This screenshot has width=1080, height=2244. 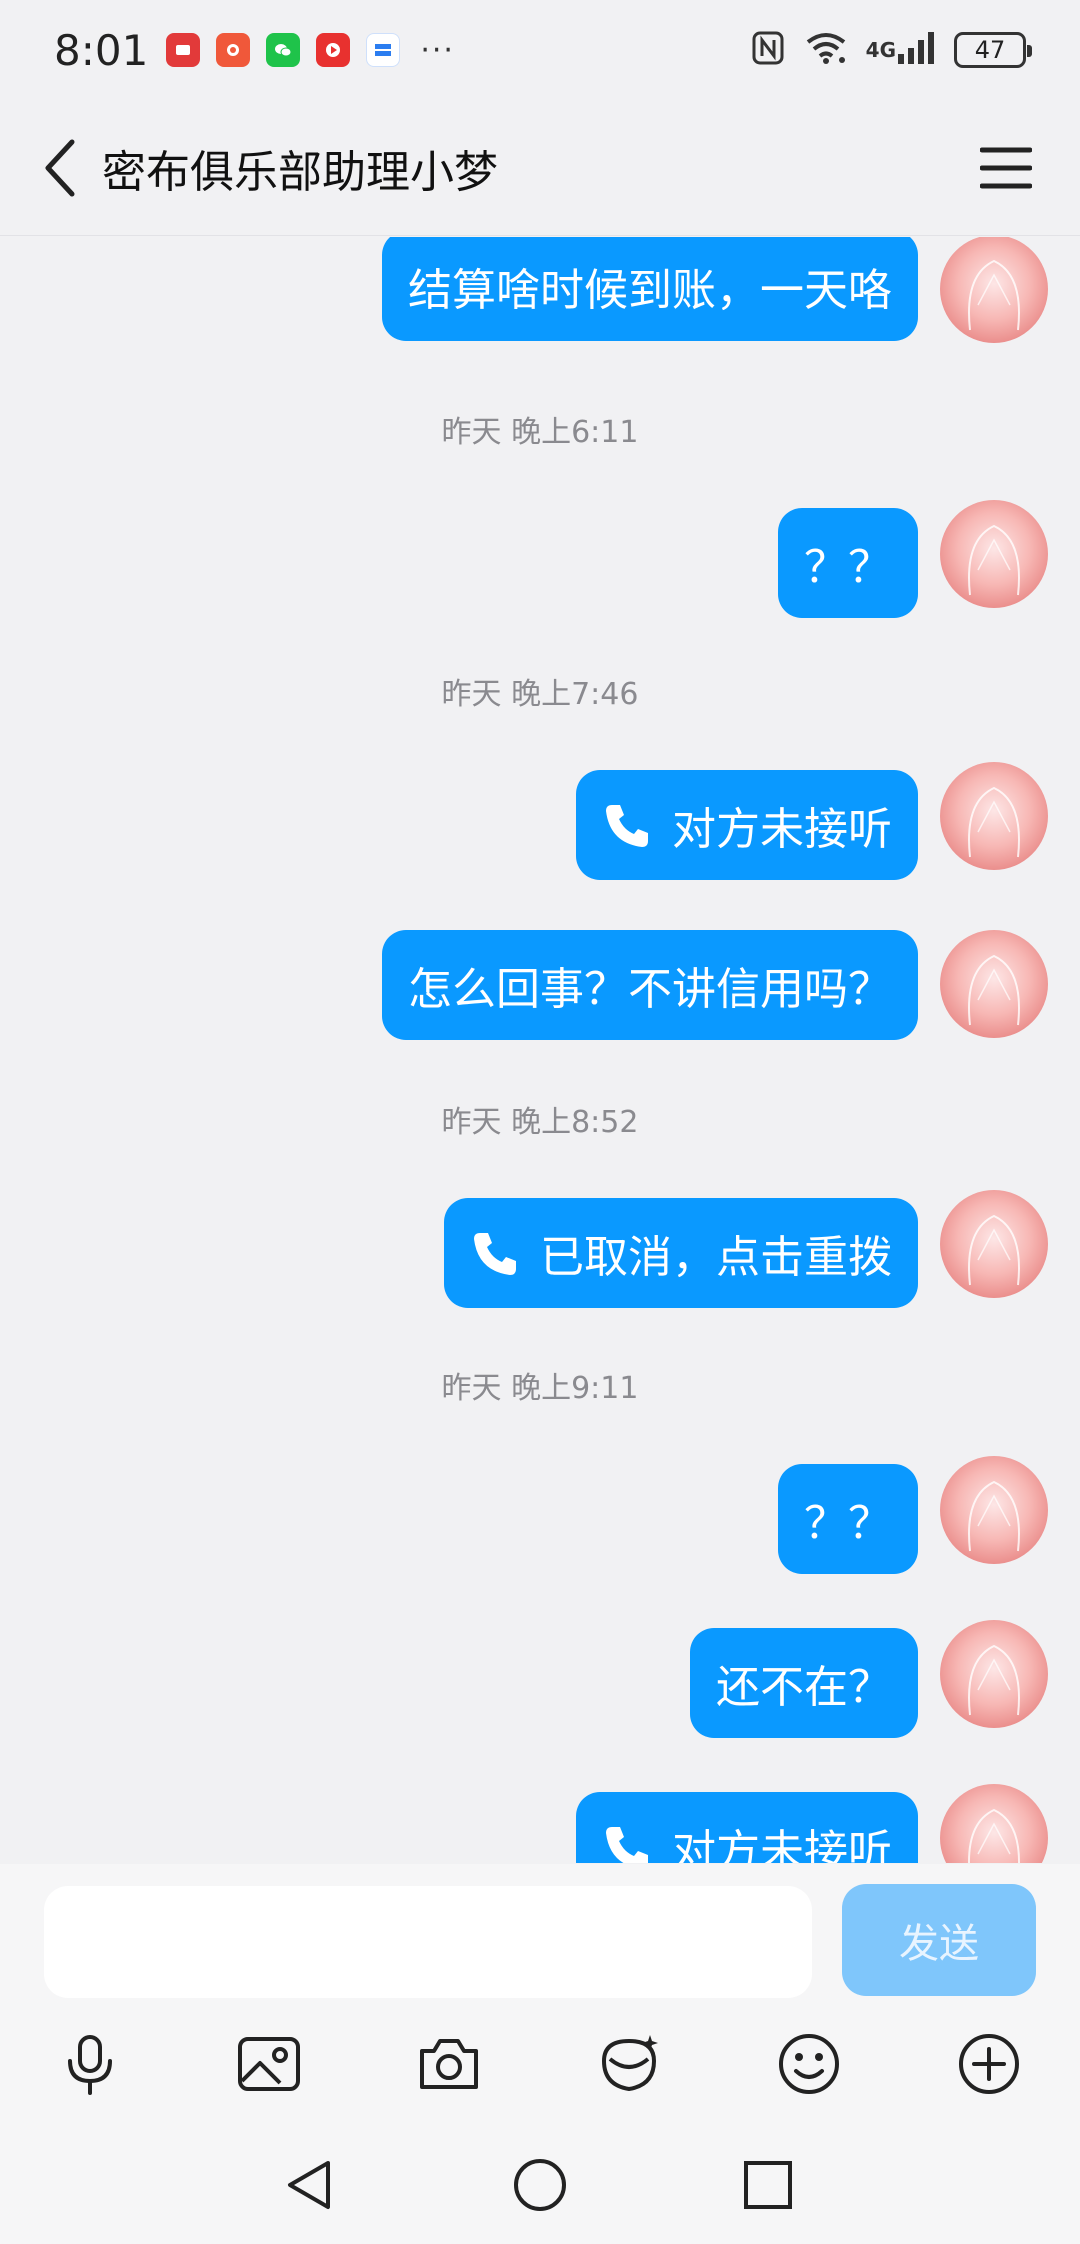 I want to click on call-bubble: 已取消，点击重拨, so click(x=681, y=1253).